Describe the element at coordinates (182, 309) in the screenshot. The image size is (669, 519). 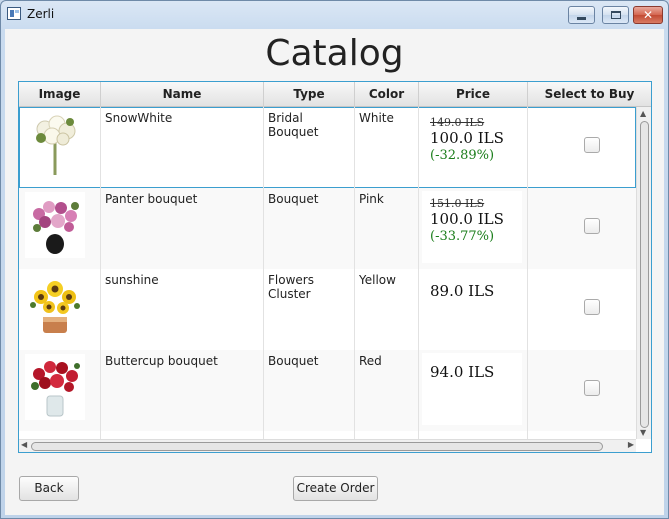
I see `name-cell: sunshine` at that location.